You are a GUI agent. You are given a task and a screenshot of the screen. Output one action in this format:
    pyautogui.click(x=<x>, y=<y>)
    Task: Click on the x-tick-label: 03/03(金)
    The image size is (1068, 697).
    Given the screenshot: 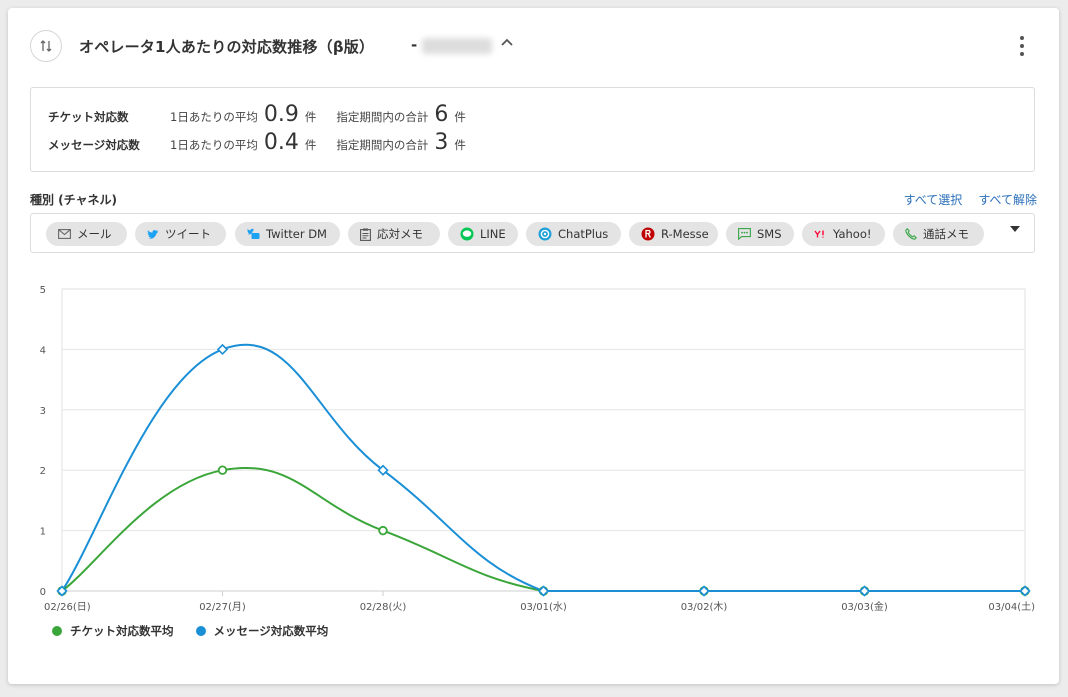 What is the action you would take?
    pyautogui.click(x=864, y=606)
    